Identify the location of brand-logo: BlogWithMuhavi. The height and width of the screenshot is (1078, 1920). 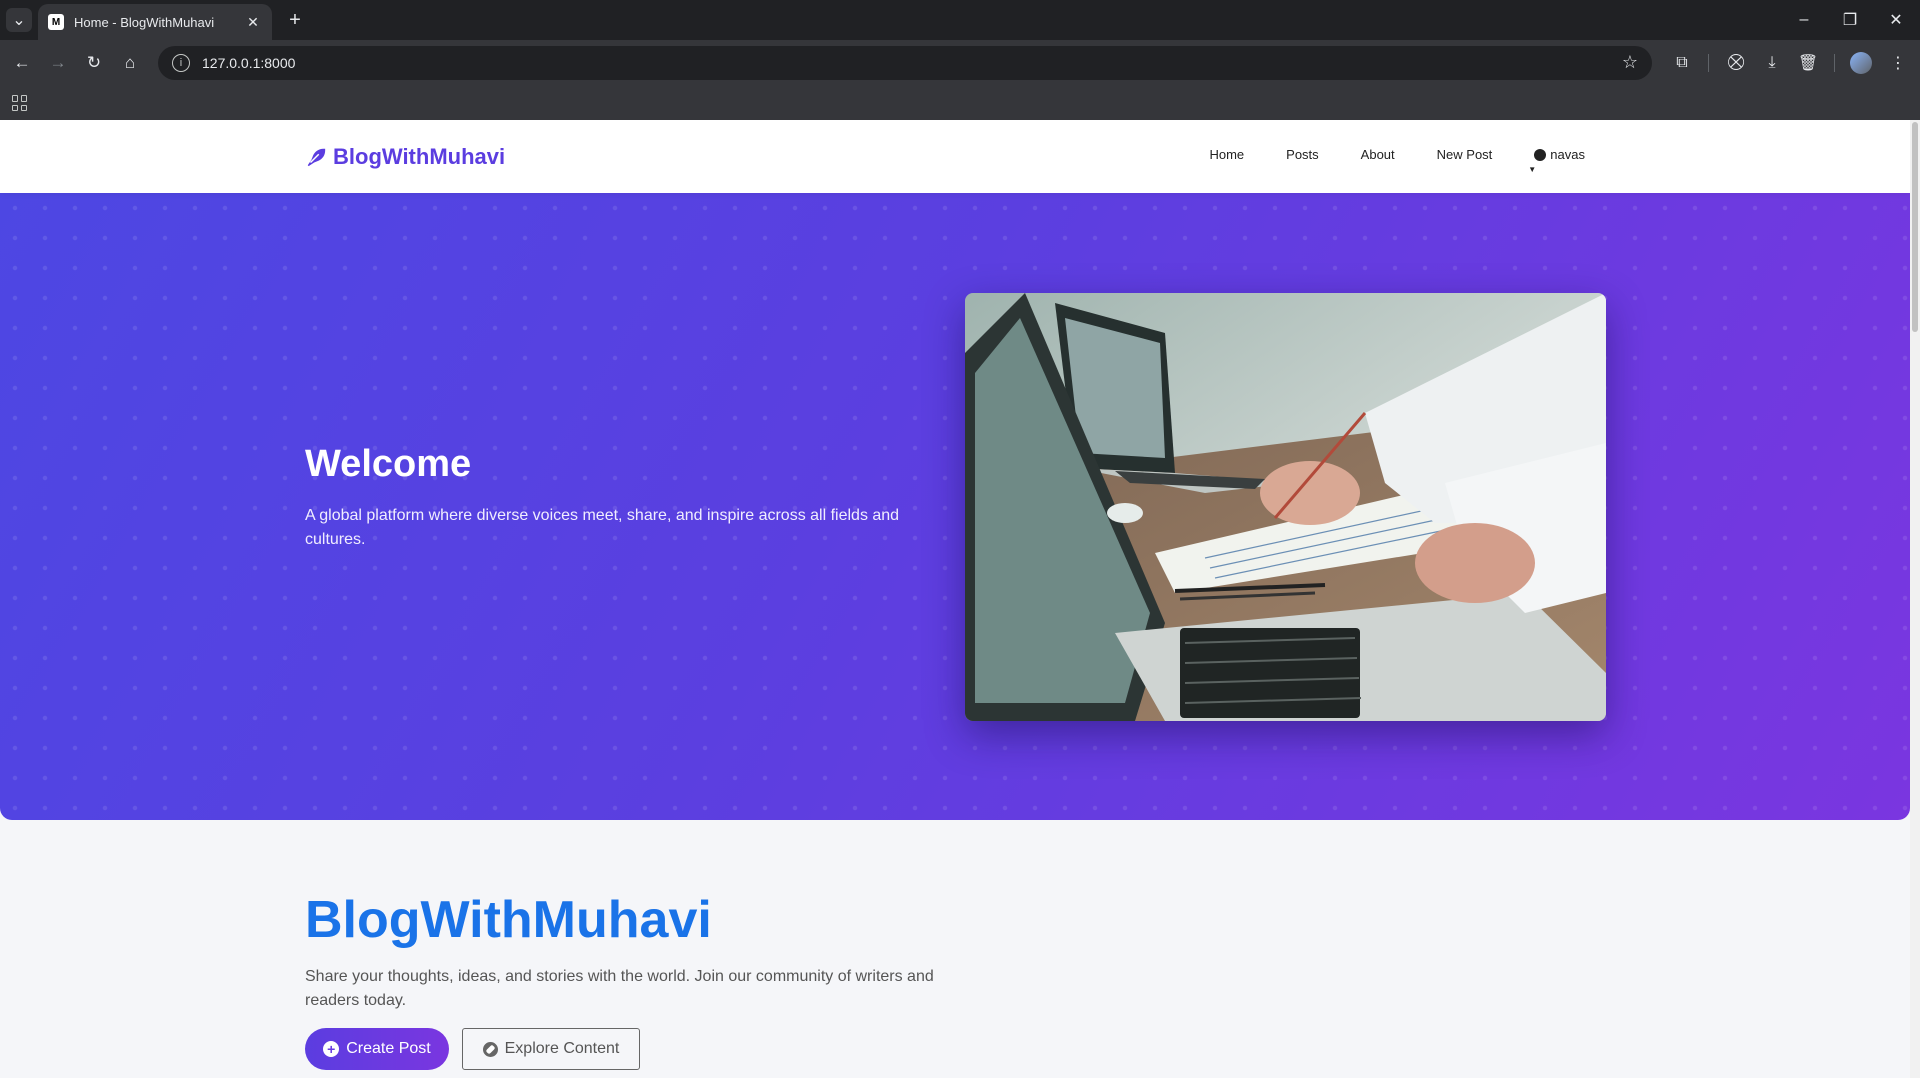
(405, 157).